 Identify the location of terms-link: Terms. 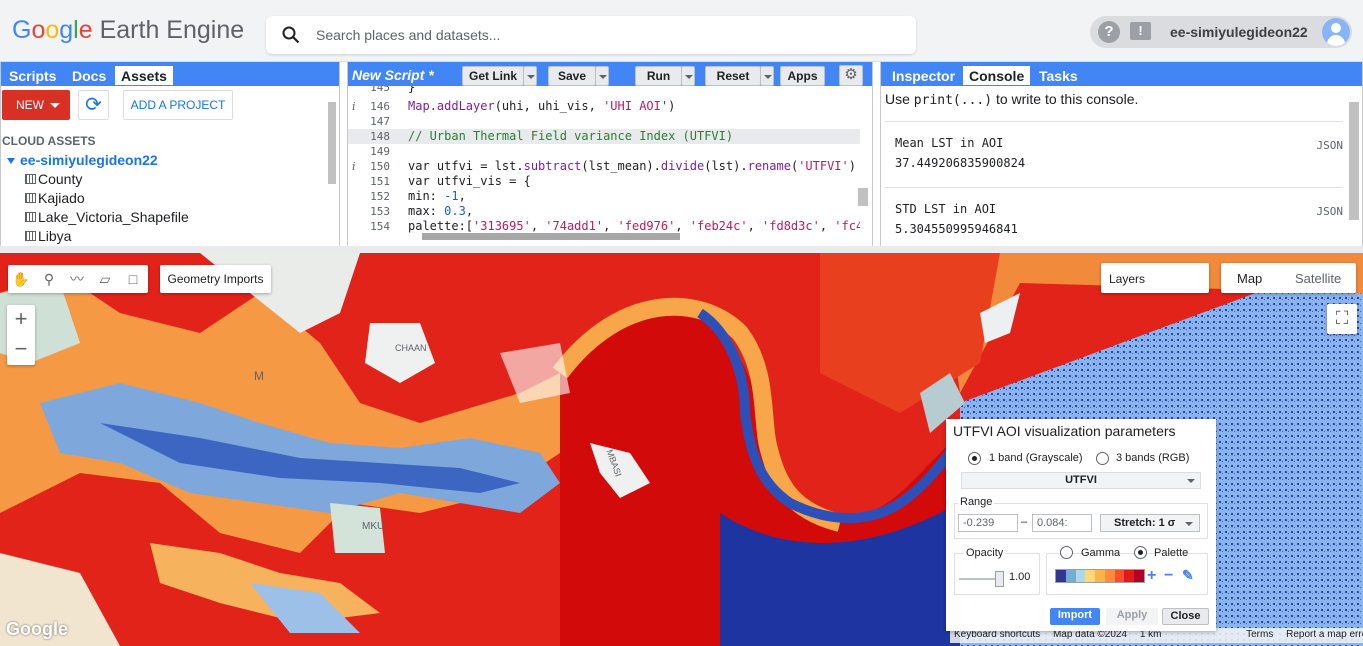
(1259, 634).